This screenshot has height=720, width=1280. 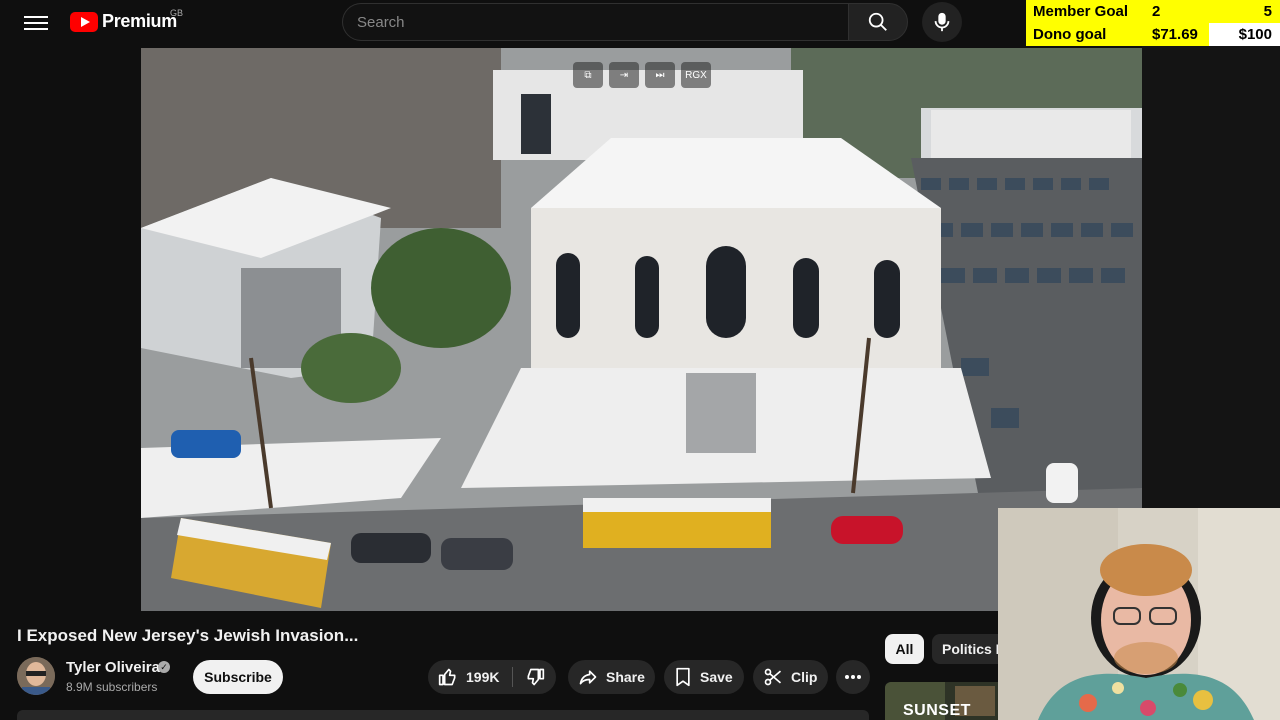 What do you see at coordinates (1211, 277) in the screenshot?
I see `side-panel` at bounding box center [1211, 277].